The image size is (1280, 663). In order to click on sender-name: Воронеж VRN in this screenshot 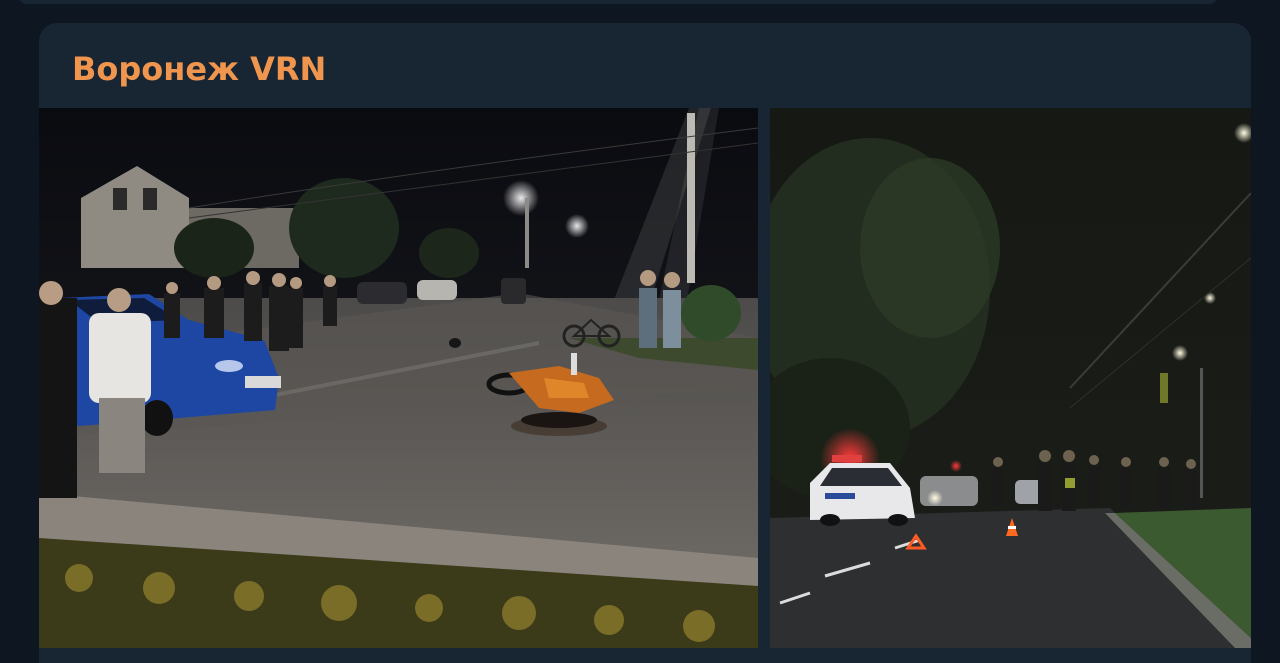, I will do `click(199, 69)`.